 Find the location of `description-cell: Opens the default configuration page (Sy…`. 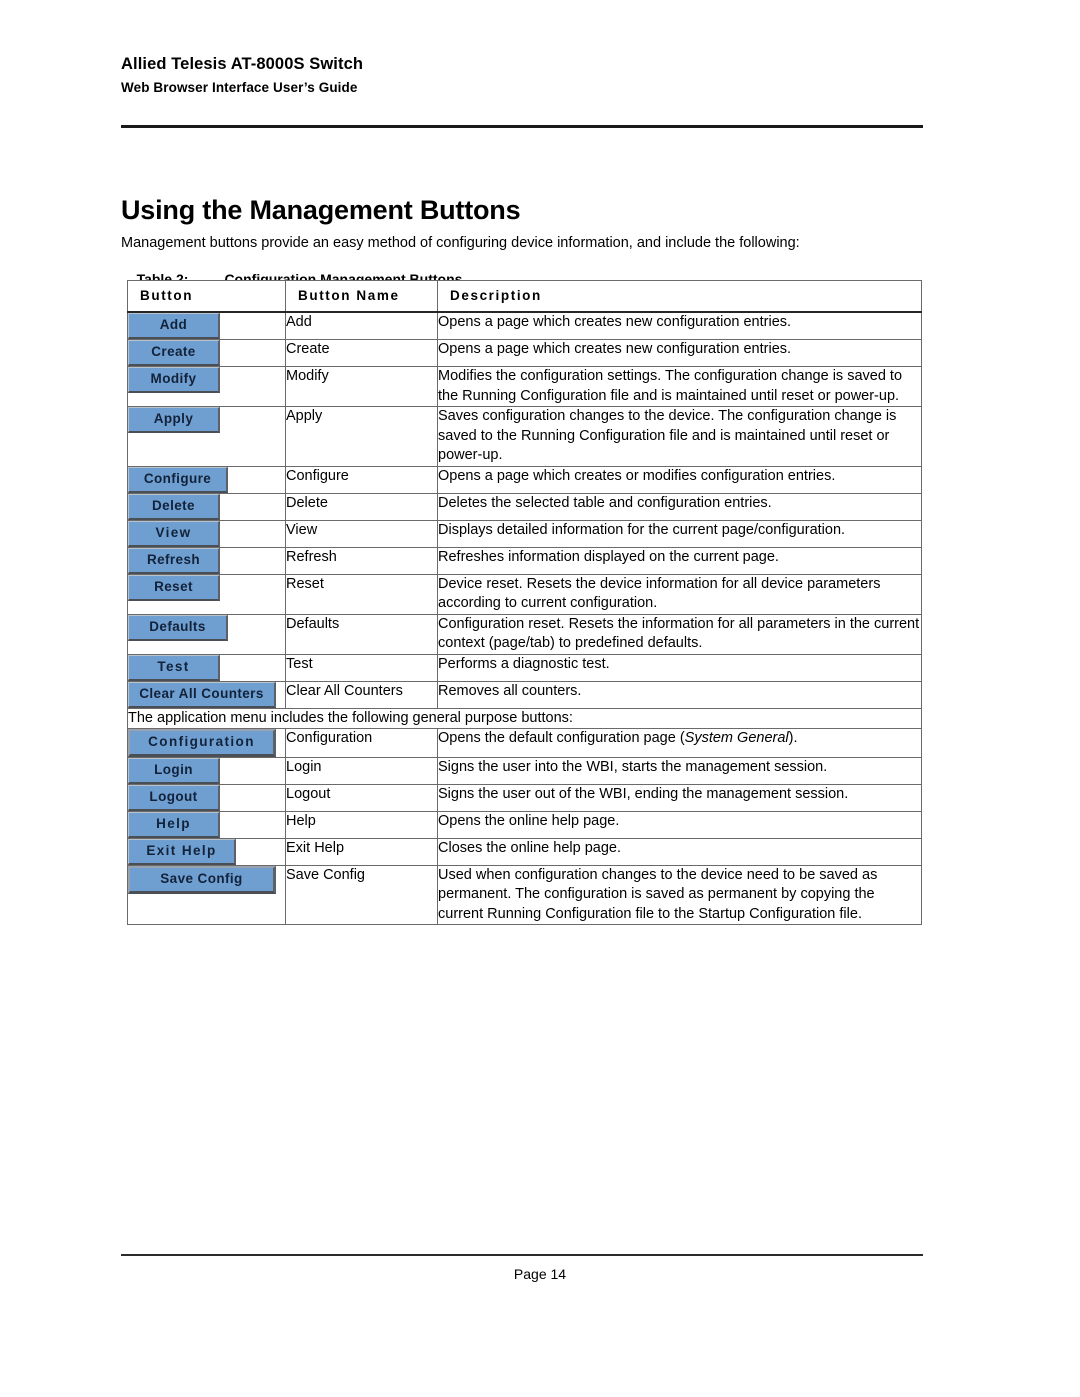

description-cell: Opens the default configuration page (Sy… is located at coordinates (679, 742).